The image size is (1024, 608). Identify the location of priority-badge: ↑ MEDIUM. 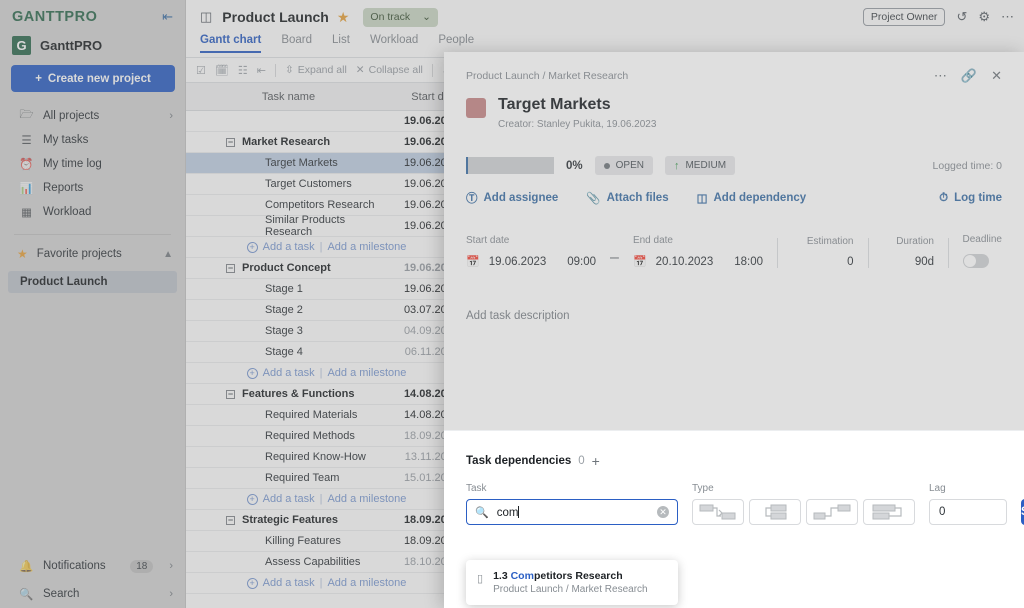
(700, 165).